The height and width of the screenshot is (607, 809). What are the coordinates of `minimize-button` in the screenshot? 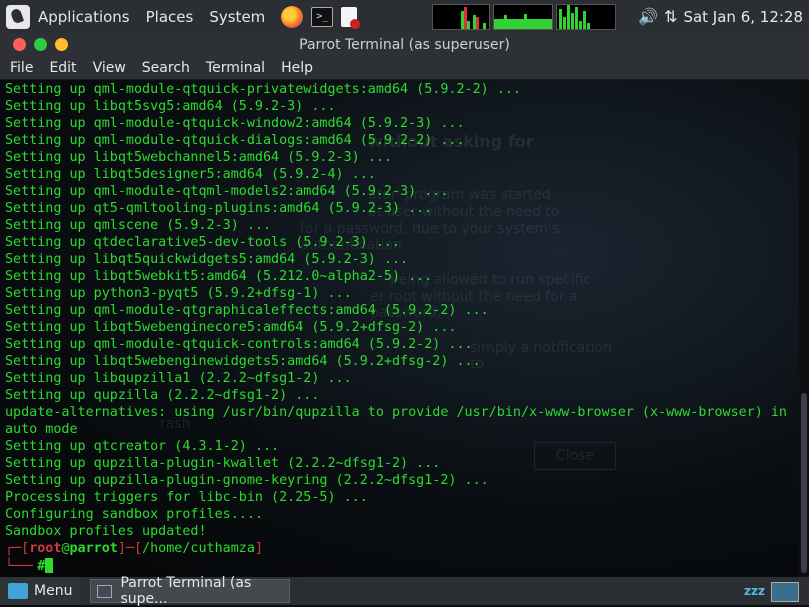 It's located at (40, 44).